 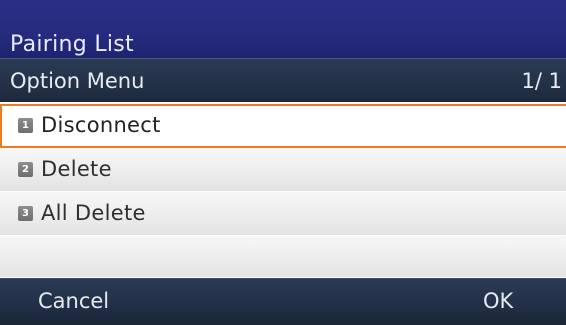 I want to click on option-item-all-delete: 3 All Delete, so click(x=283, y=214).